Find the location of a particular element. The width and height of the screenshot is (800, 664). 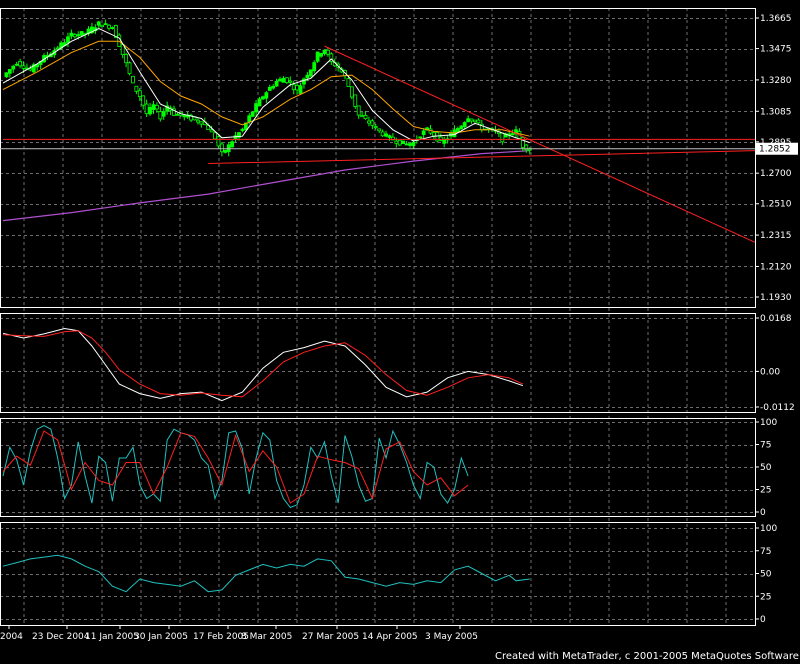

rsi-tick-label-1: 75 is located at coordinates (765, 552).